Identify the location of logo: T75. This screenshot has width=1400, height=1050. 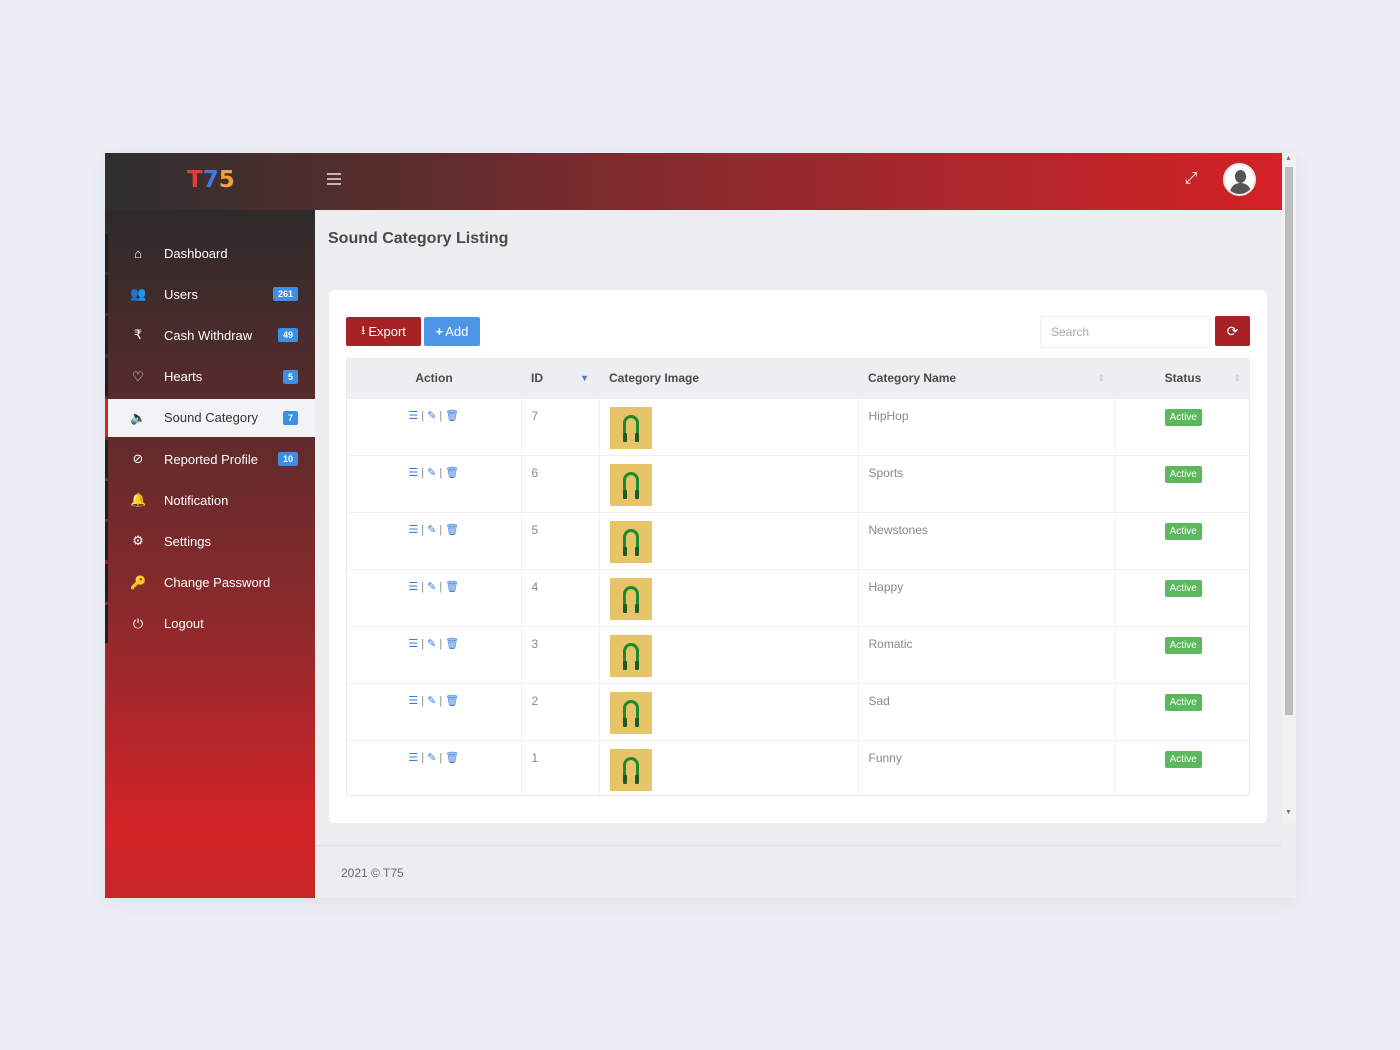
(211, 180).